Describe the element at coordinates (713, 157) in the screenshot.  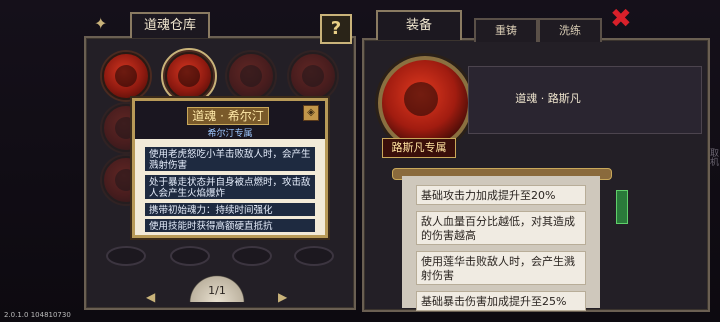
I see `side-label: 取机` at that location.